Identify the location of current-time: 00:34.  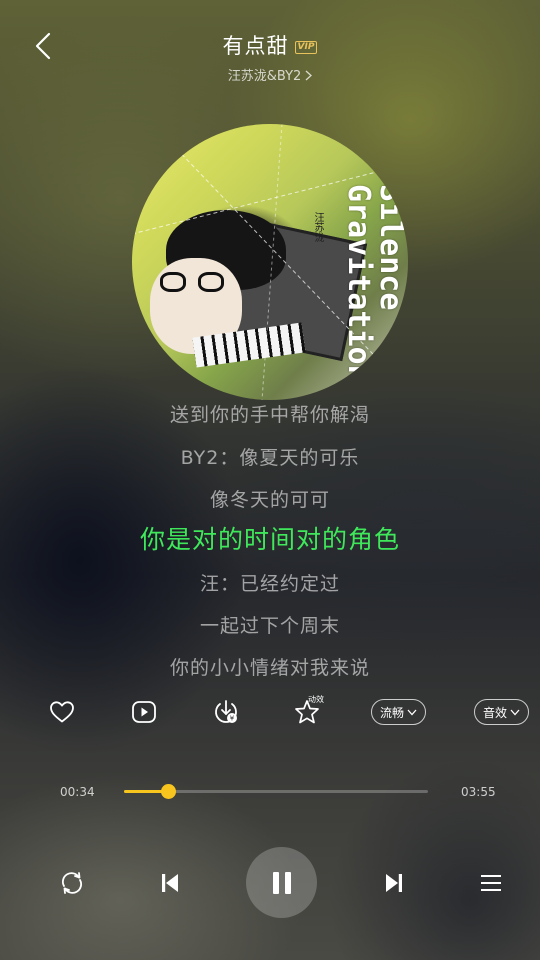
(77, 792).